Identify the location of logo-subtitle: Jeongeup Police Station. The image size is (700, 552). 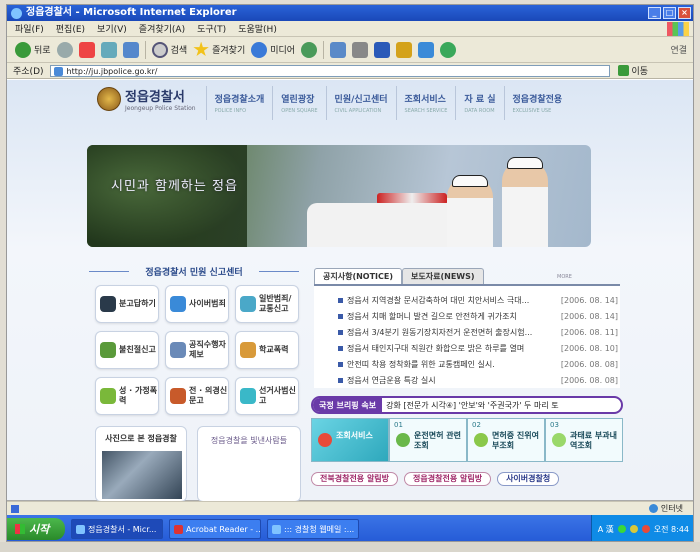
(160, 108).